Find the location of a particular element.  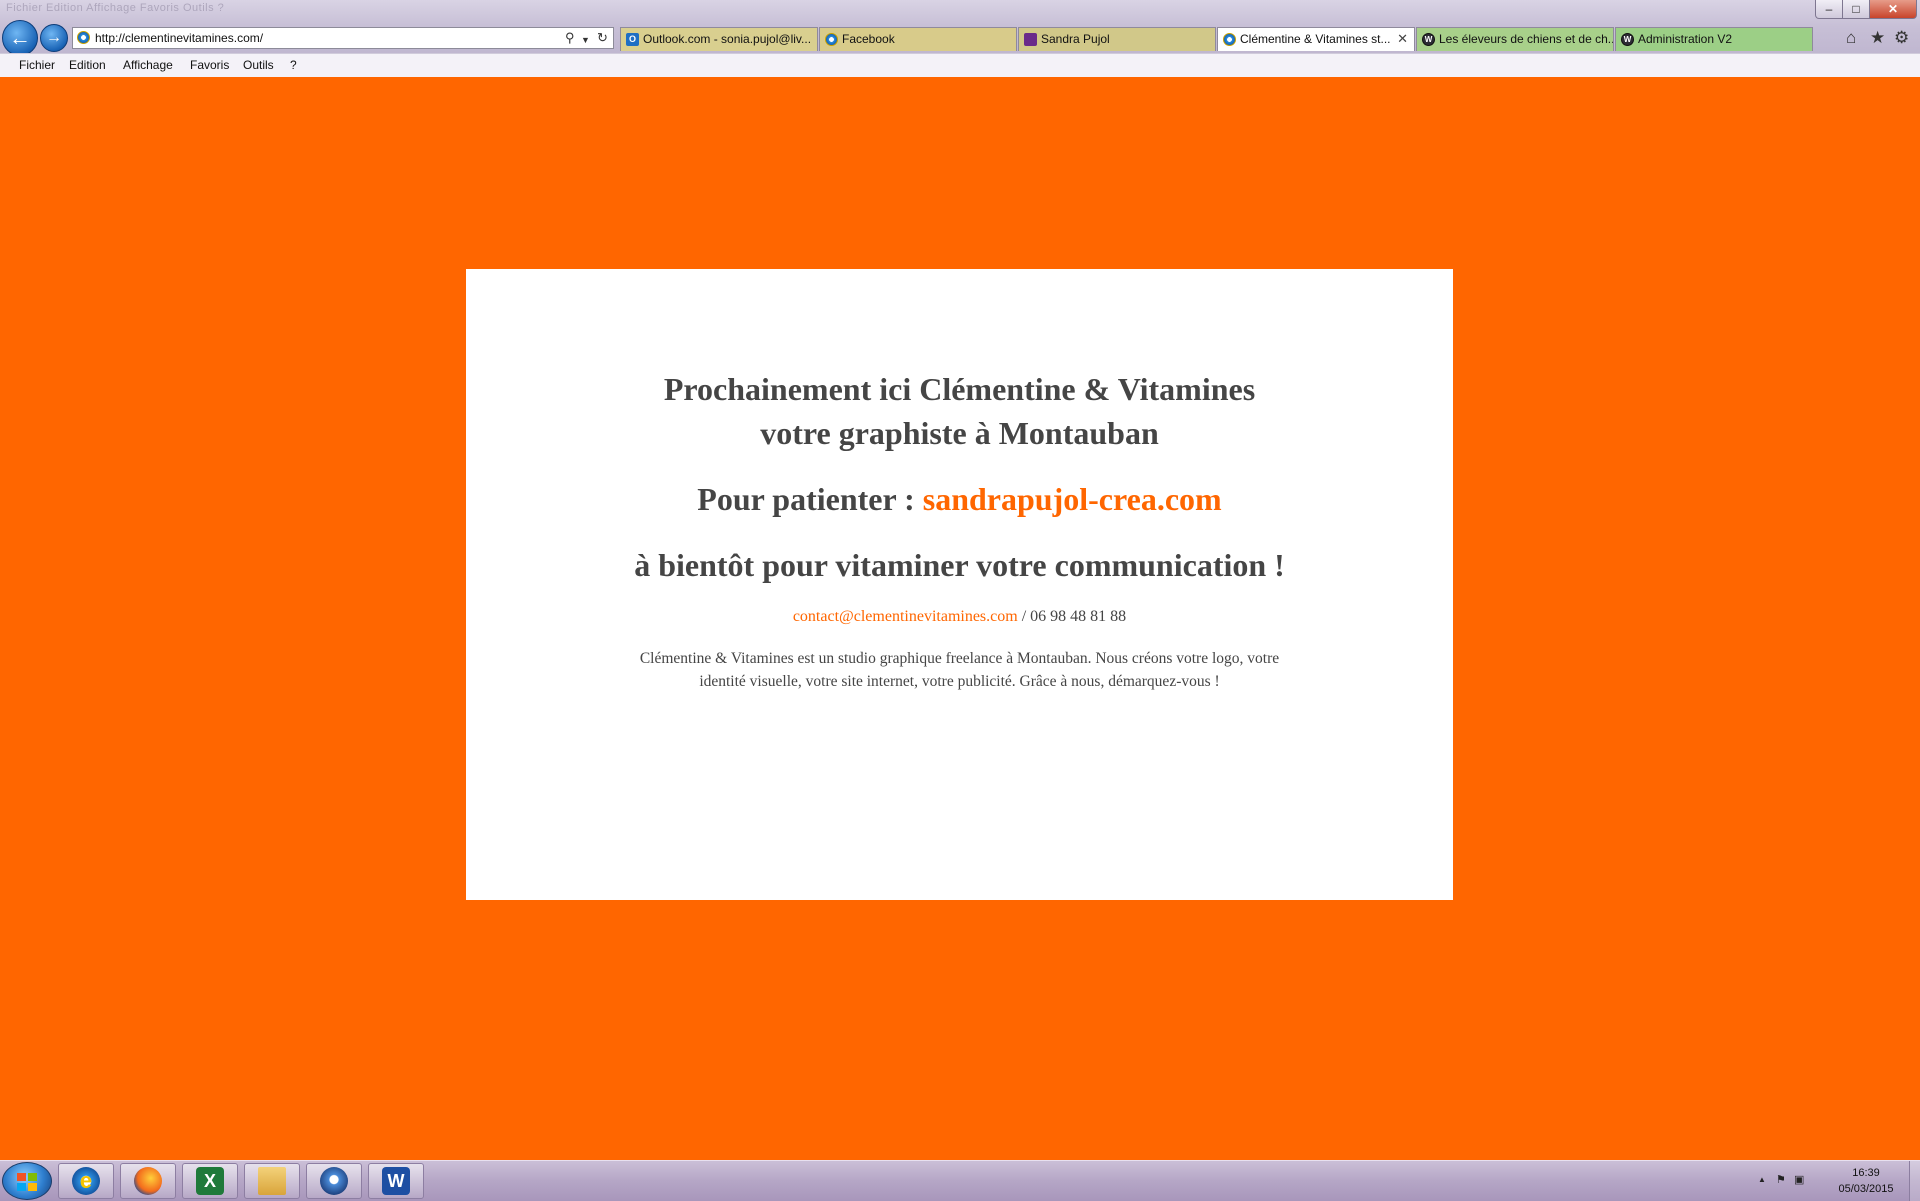

site-icon is located at coordinates (1030, 39).